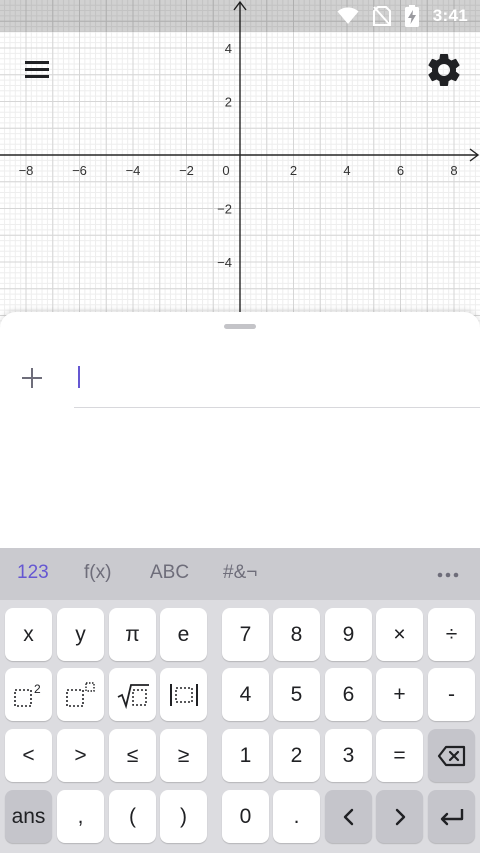  I want to click on x-tick-label: 6, so click(400, 170).